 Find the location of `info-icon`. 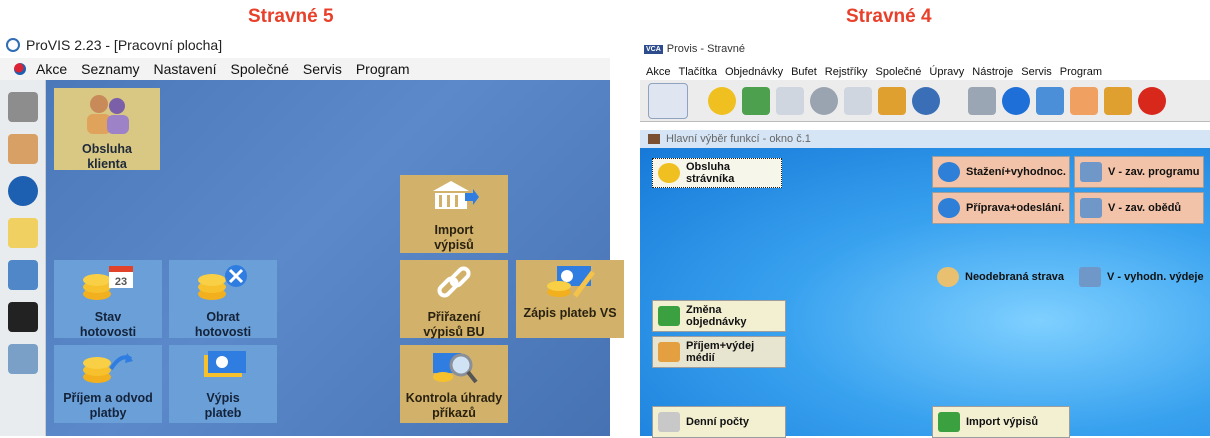

info-icon is located at coordinates (1016, 100).